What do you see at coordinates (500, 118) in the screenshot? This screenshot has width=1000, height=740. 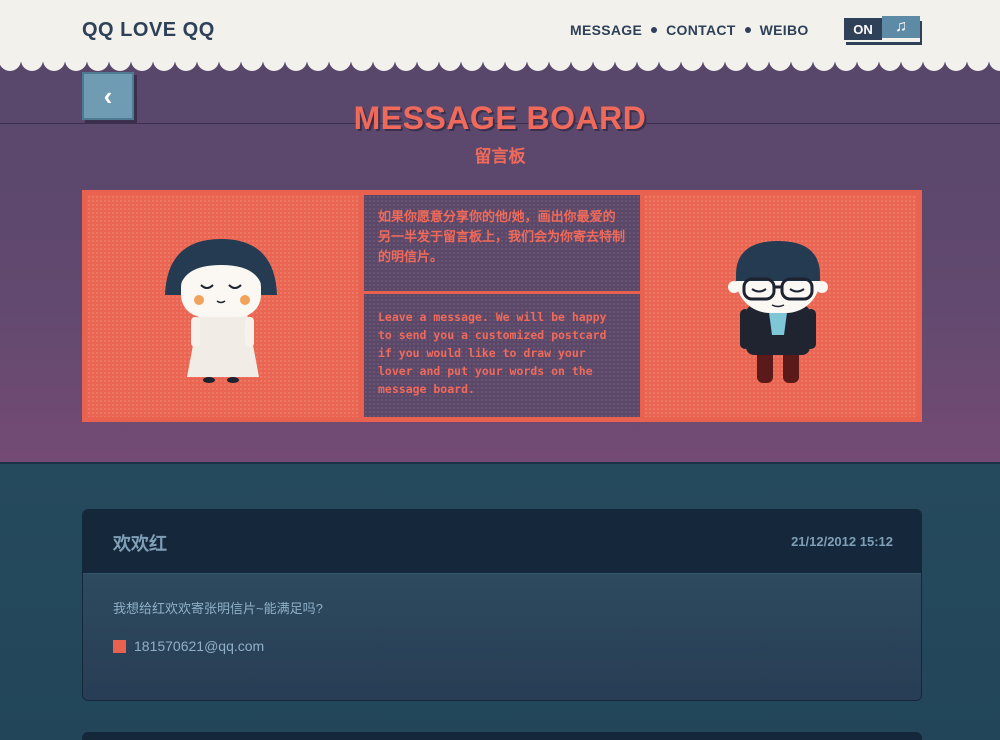 I see `page-title: MESSAGE BOARD` at bounding box center [500, 118].